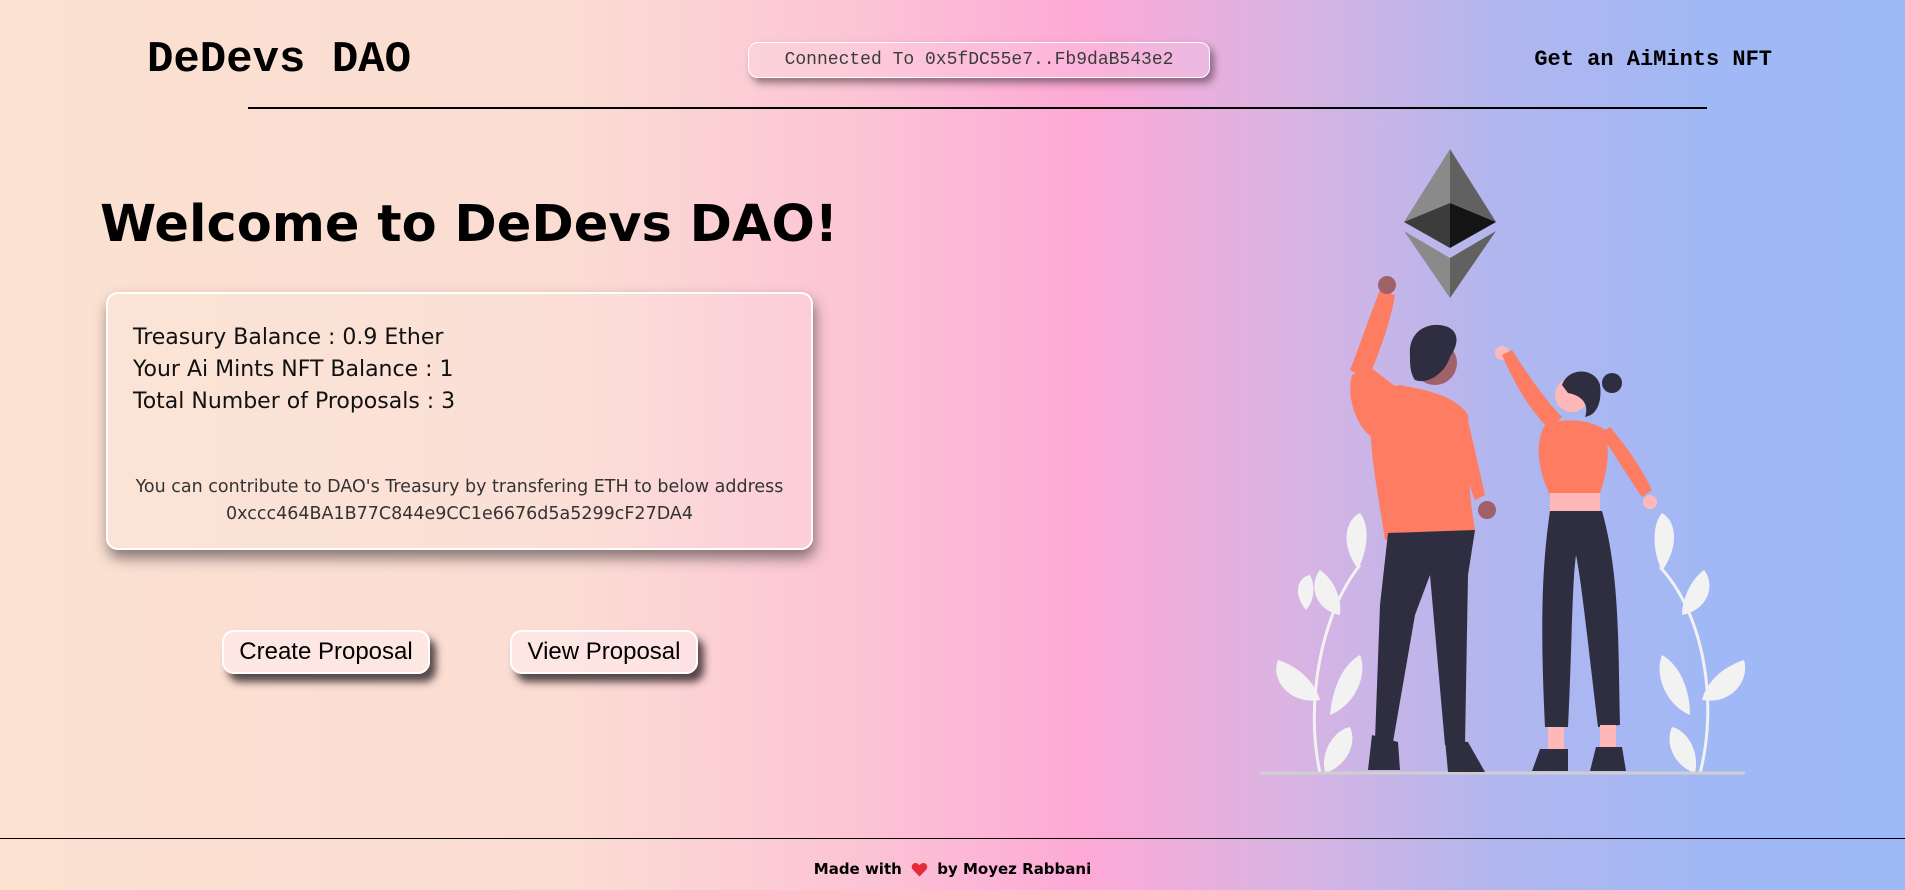 The image size is (1905, 890). I want to click on create-proposal-button: Create Proposal, so click(326, 652).